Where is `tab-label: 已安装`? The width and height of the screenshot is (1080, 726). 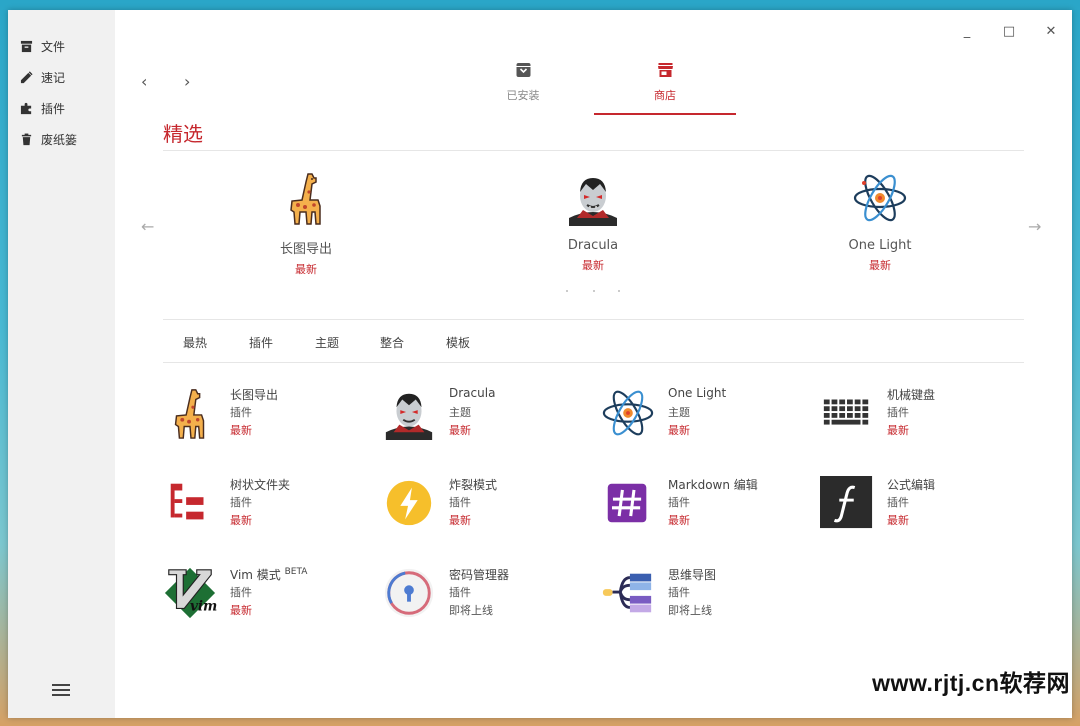
tab-label: 已安装 is located at coordinates (523, 95).